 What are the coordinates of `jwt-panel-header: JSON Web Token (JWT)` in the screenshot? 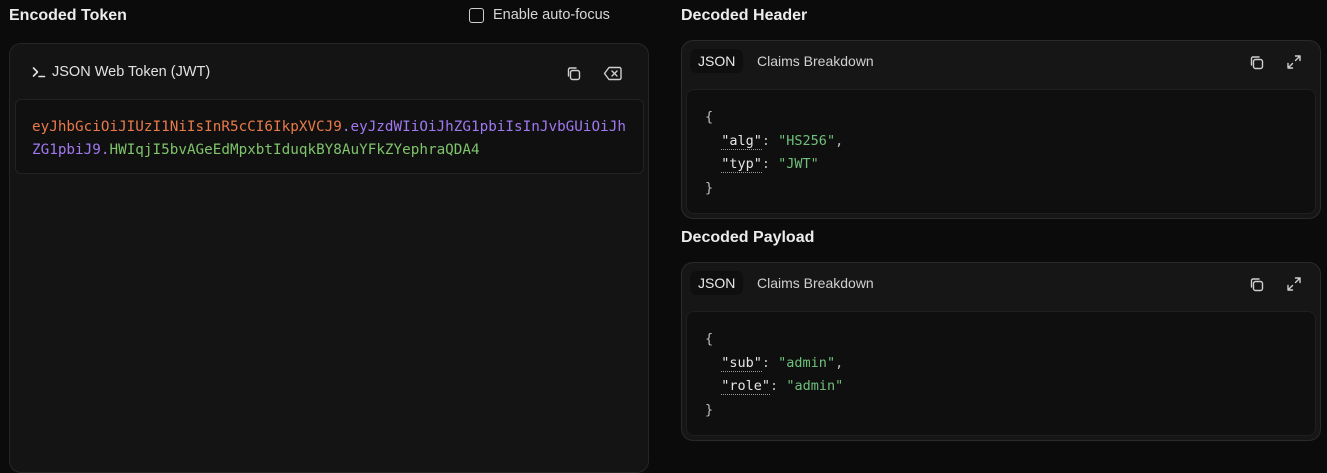 It's located at (121, 72).